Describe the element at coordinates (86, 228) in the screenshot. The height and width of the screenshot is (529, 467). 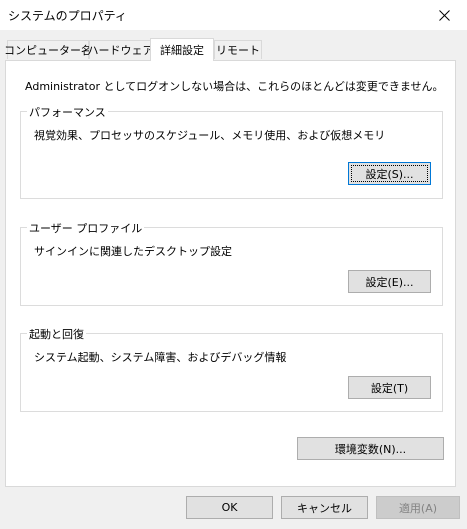
I see `group-title-user-profiles: ユーザー プロファイル` at that location.